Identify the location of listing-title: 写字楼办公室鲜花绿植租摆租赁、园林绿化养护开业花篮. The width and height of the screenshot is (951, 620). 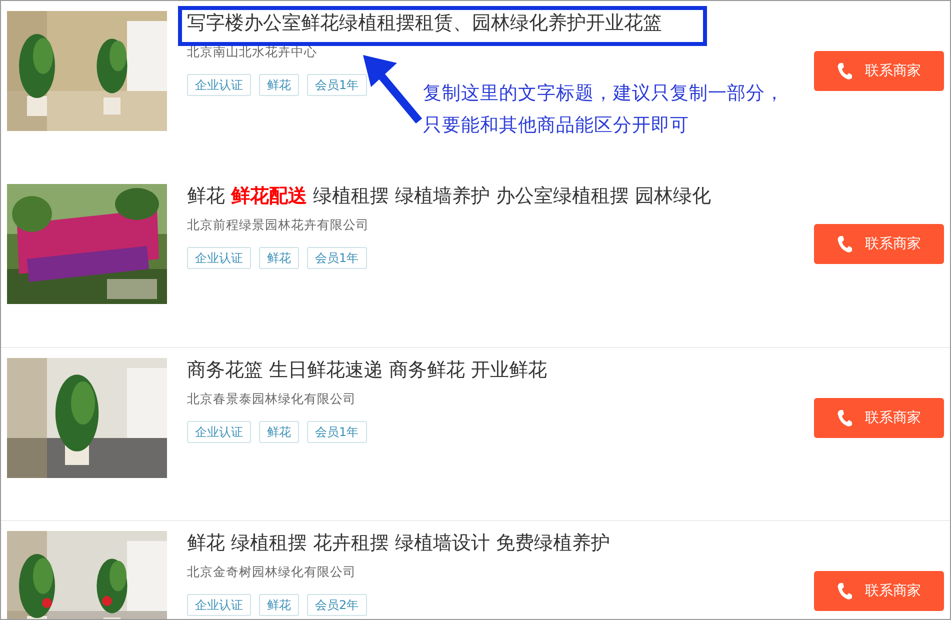
(500, 23).